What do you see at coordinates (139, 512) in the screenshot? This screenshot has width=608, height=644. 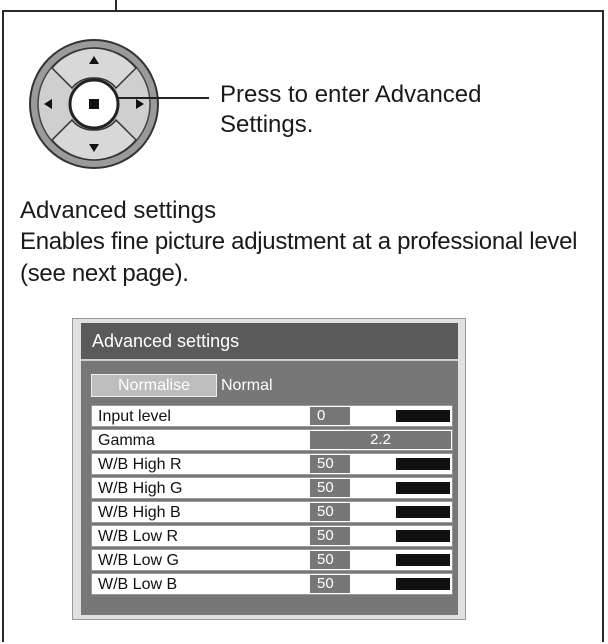 I see `row-label: W/B High B` at bounding box center [139, 512].